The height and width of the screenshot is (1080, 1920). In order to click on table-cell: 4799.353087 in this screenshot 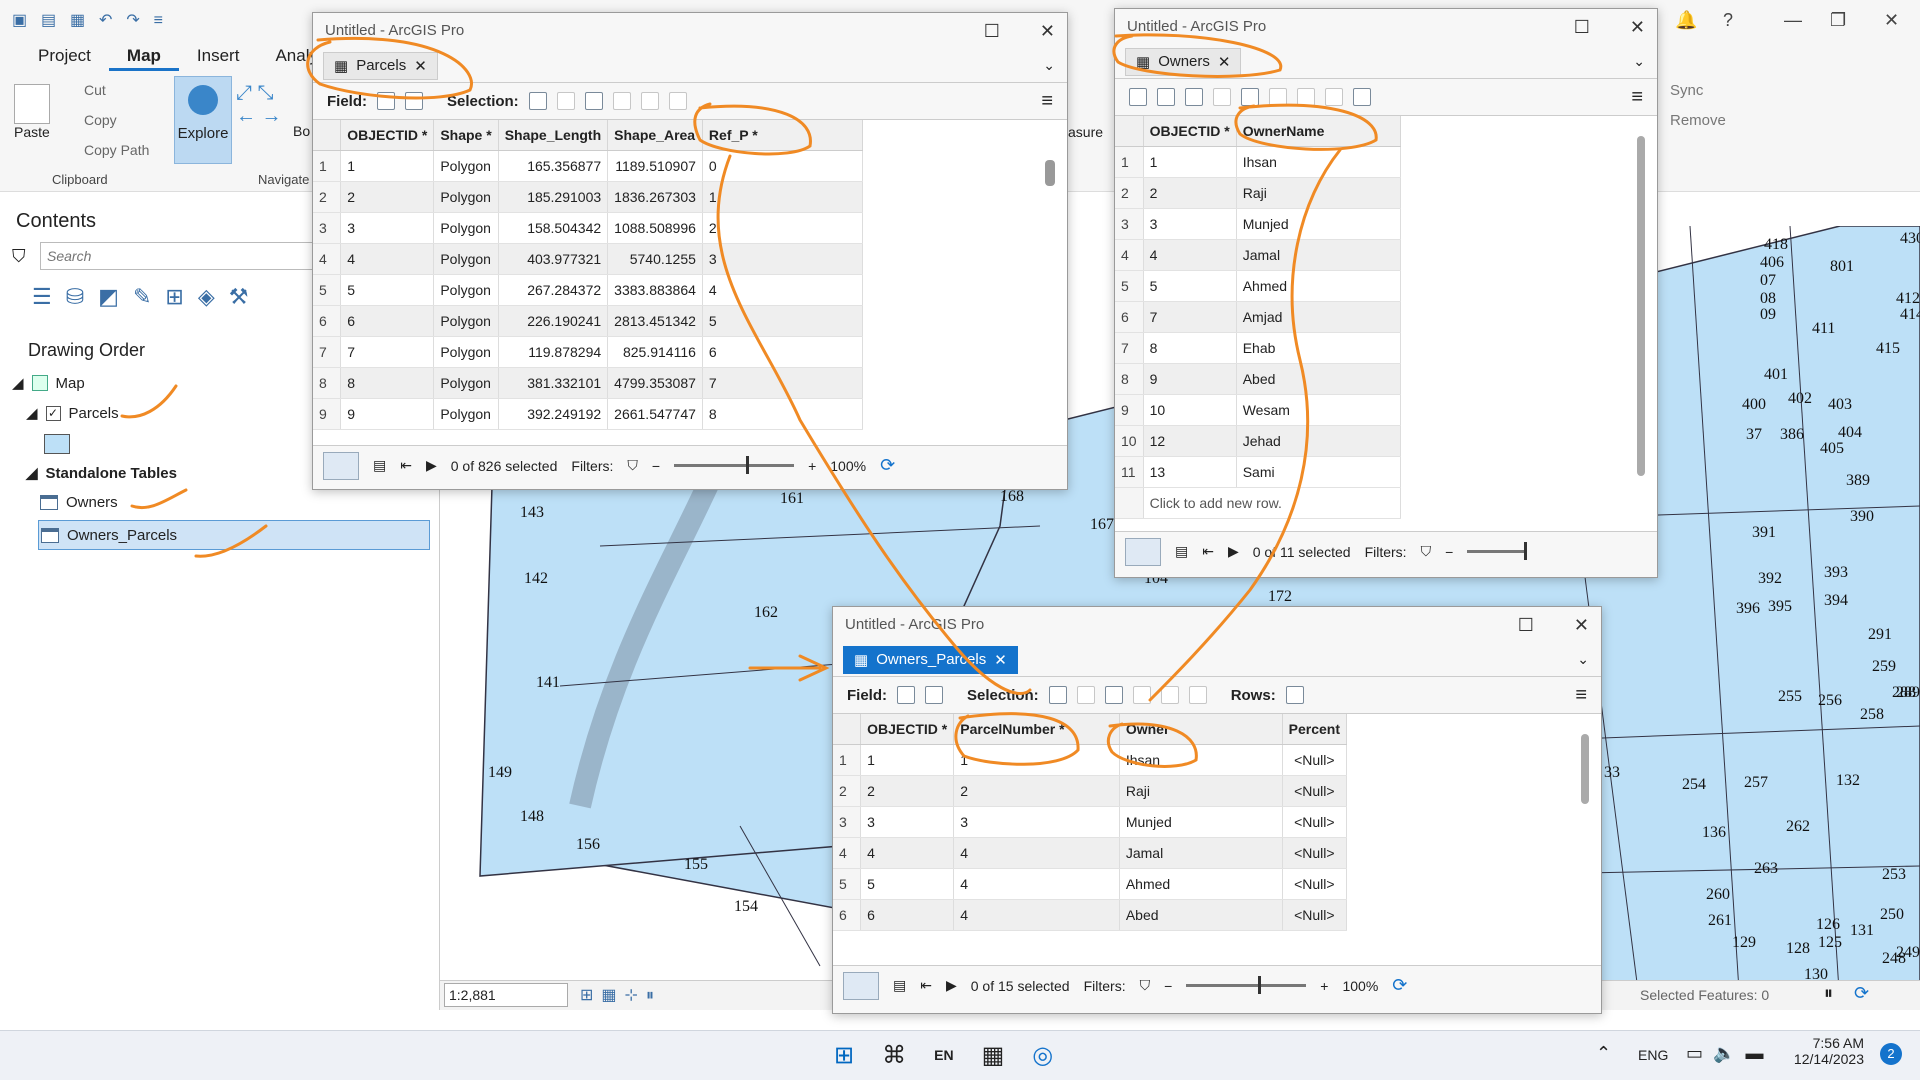, I will do `click(655, 383)`.